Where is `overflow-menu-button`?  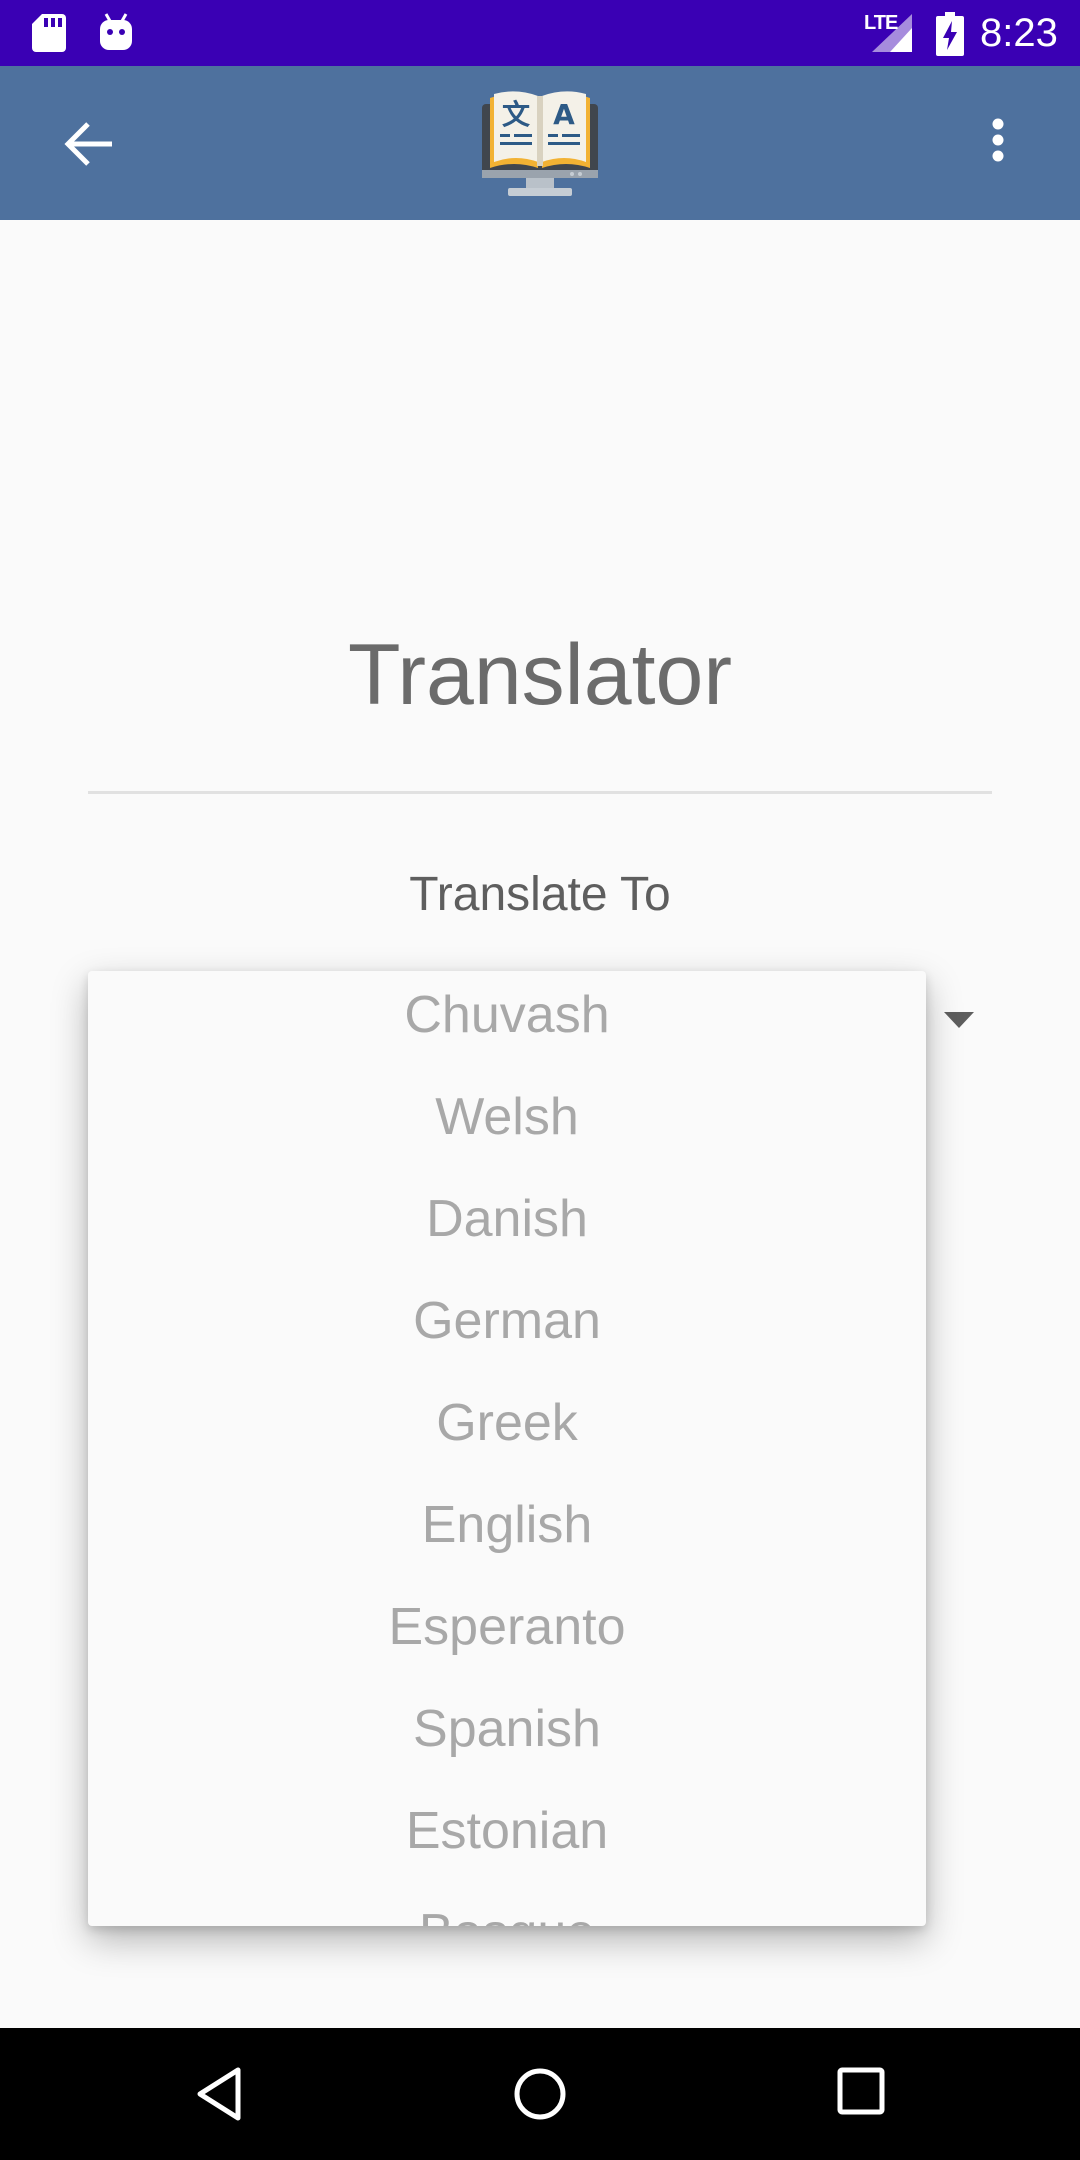 overflow-menu-button is located at coordinates (998, 149).